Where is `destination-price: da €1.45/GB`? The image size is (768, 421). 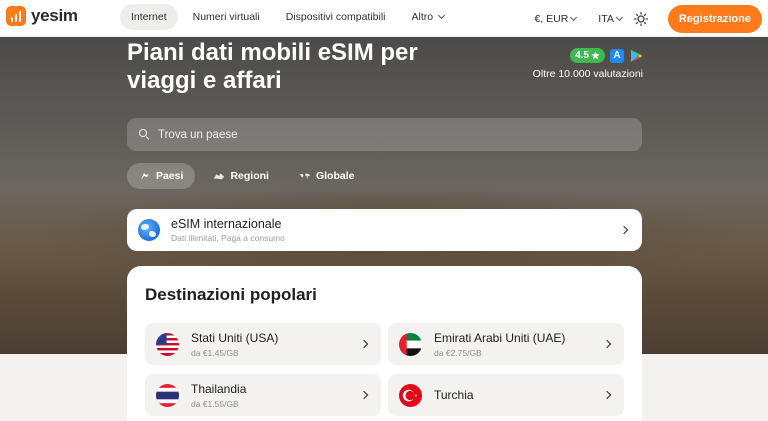 destination-price: da €1.45/GB is located at coordinates (215, 353).